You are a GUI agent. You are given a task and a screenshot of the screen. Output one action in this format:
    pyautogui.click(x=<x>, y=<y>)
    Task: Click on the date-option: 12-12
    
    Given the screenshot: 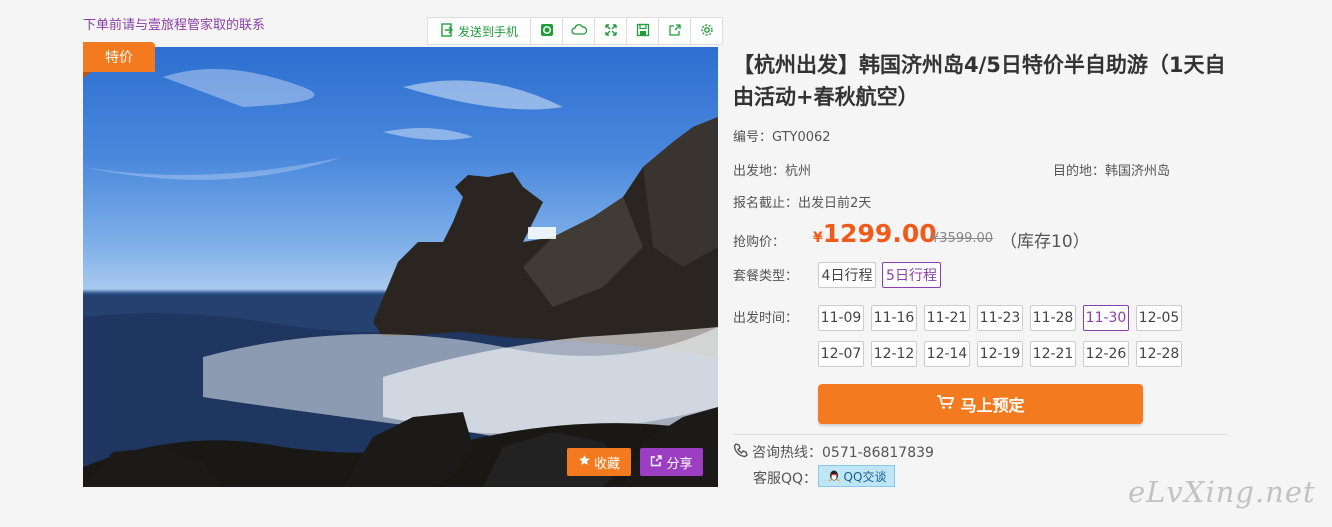 What is the action you would take?
    pyautogui.click(x=894, y=354)
    